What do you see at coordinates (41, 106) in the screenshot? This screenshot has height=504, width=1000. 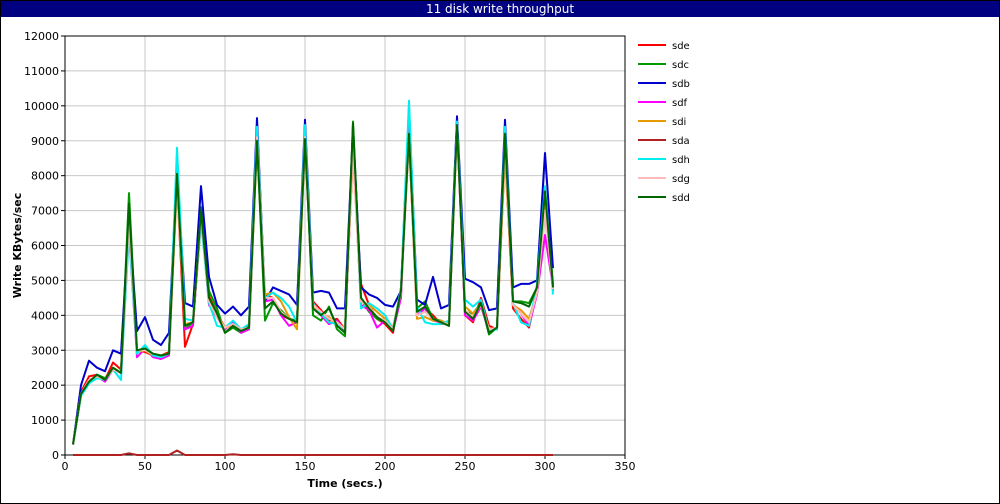 I see `y-tick-label: 10000` at bounding box center [41, 106].